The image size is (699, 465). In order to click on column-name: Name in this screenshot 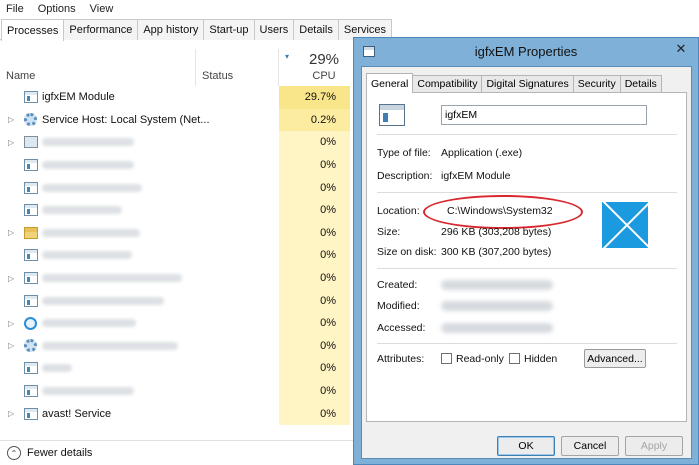, I will do `click(20, 76)`.